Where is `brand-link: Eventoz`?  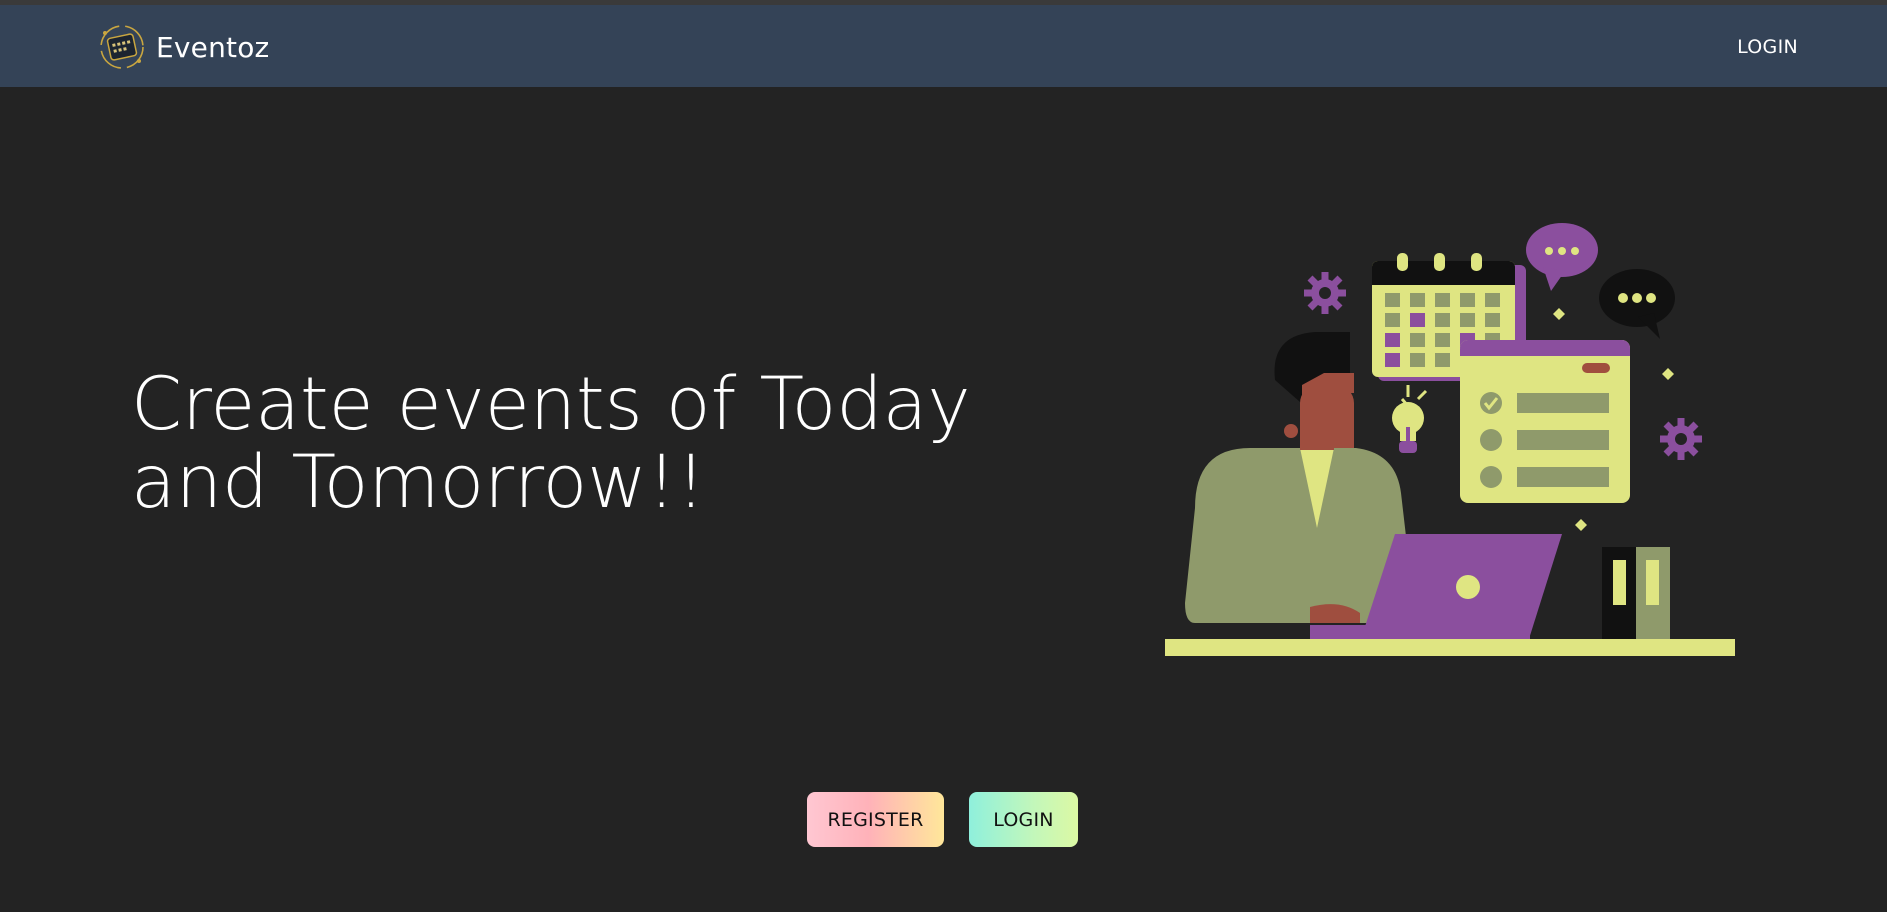
brand-link: Eventoz is located at coordinates (183, 47).